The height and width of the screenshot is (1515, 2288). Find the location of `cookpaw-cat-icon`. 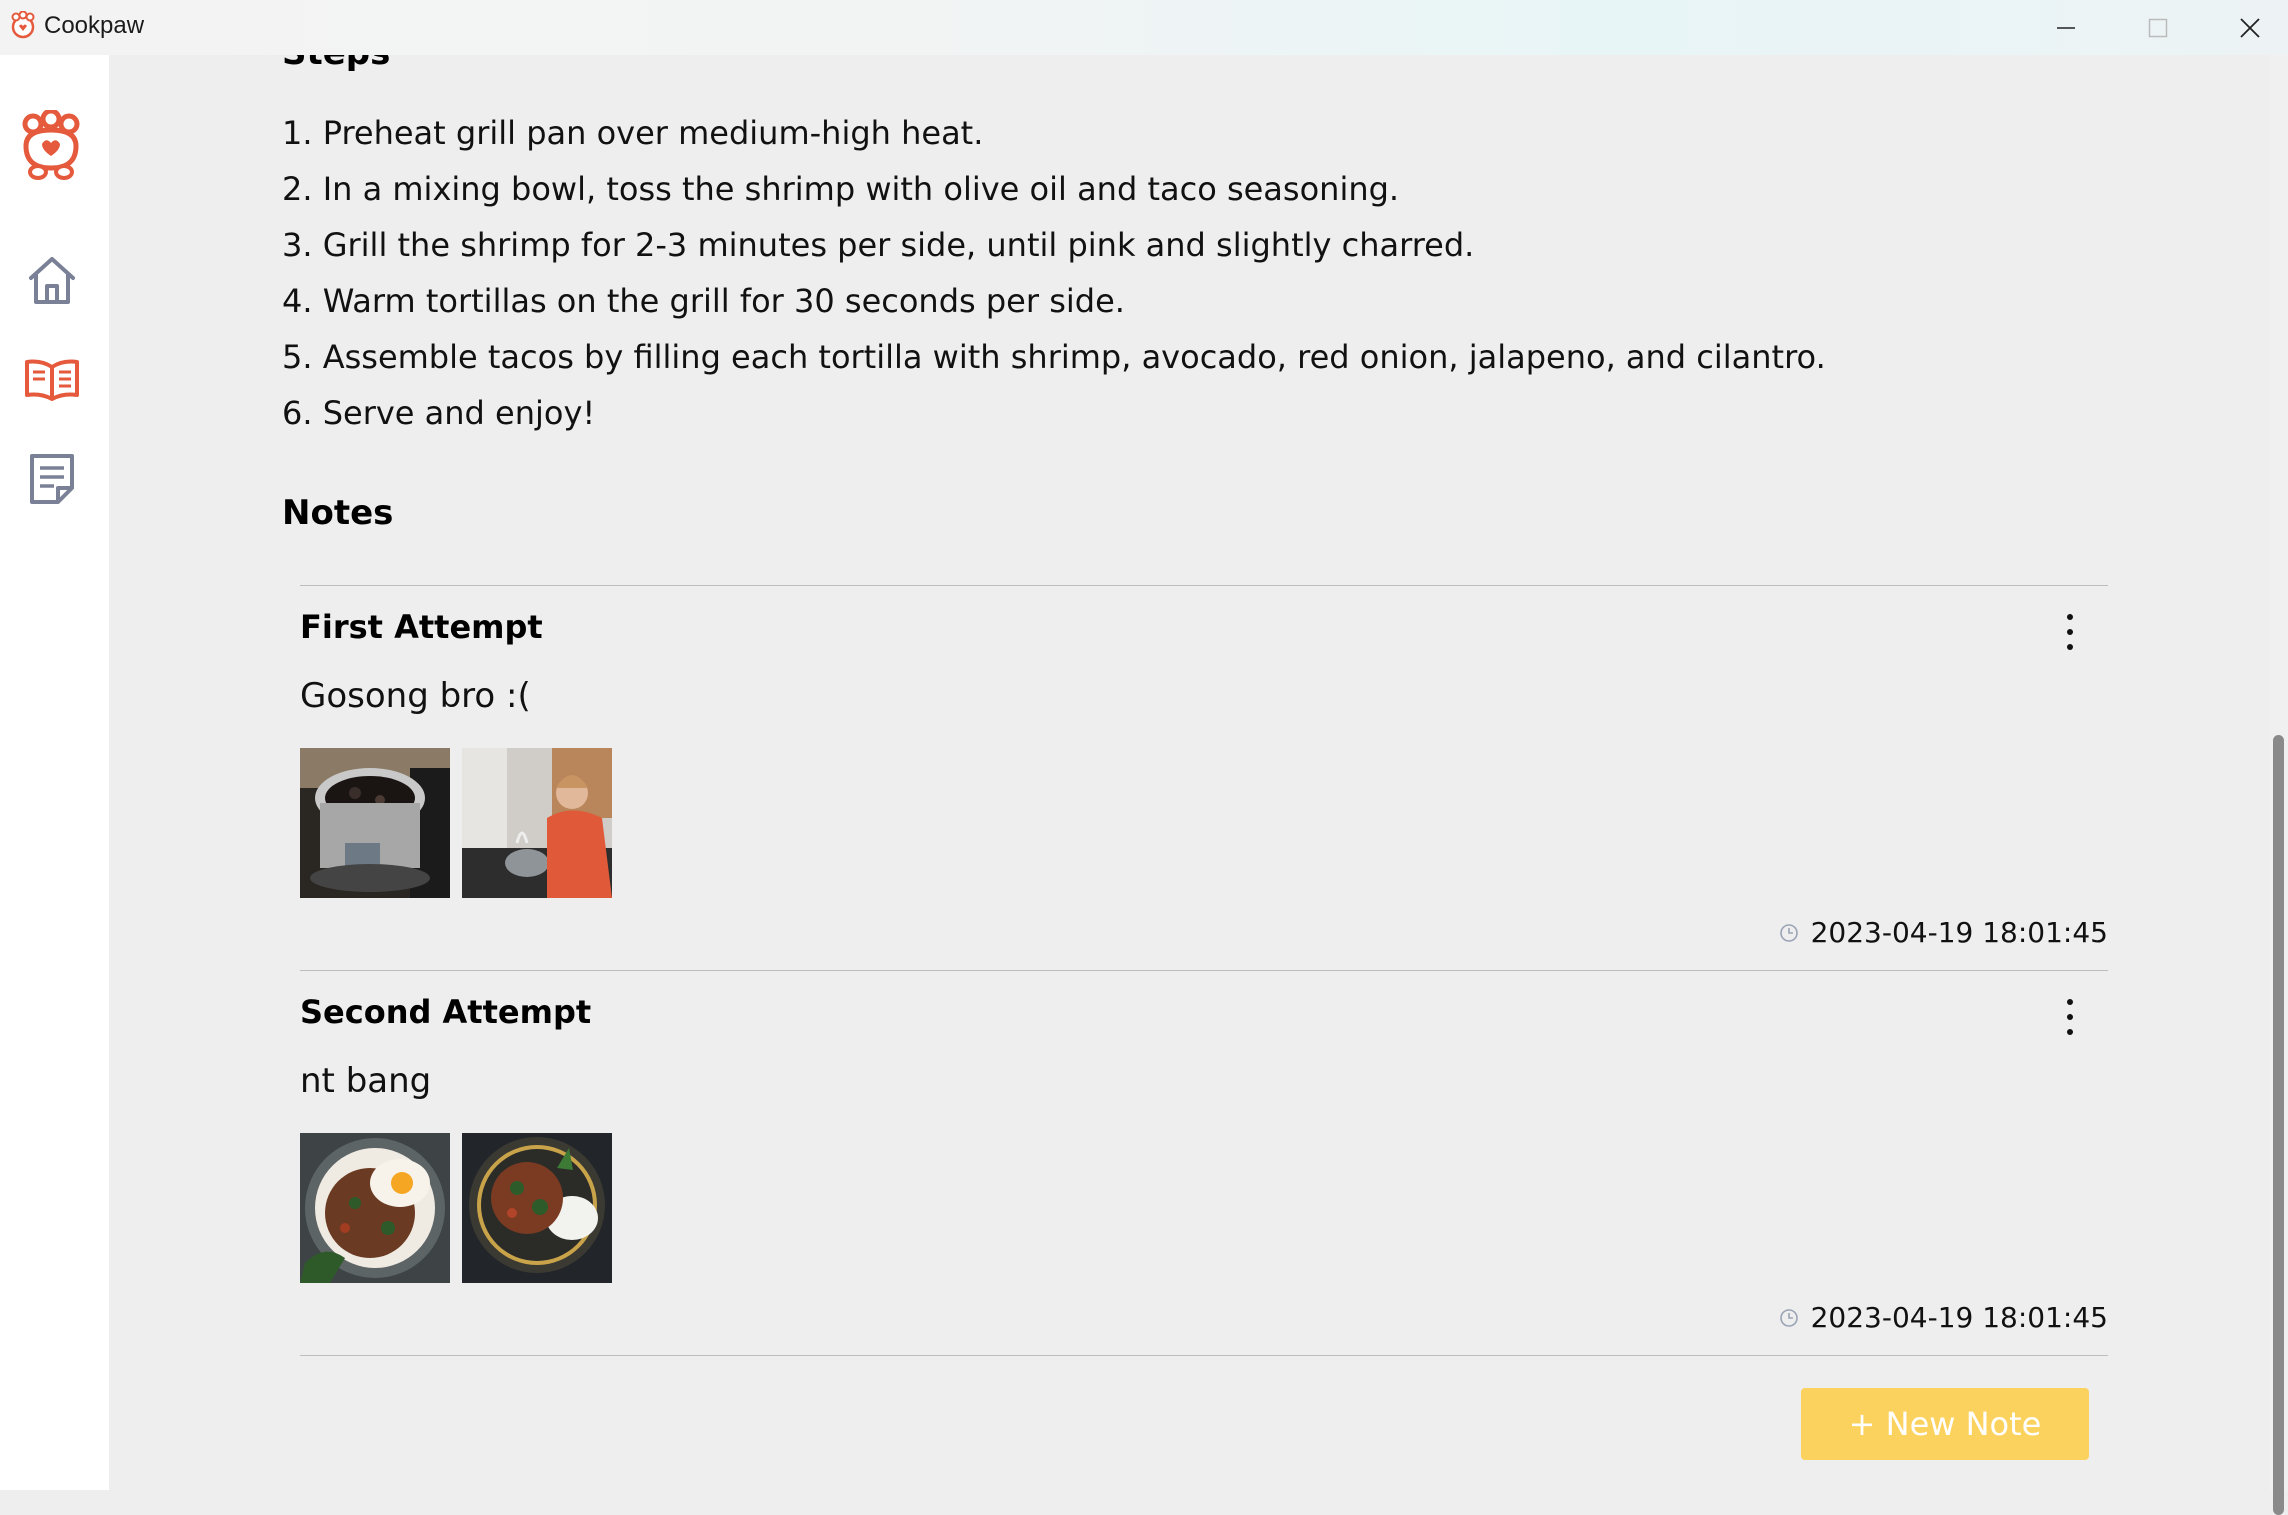

cookpaw-cat-icon is located at coordinates (51, 145).